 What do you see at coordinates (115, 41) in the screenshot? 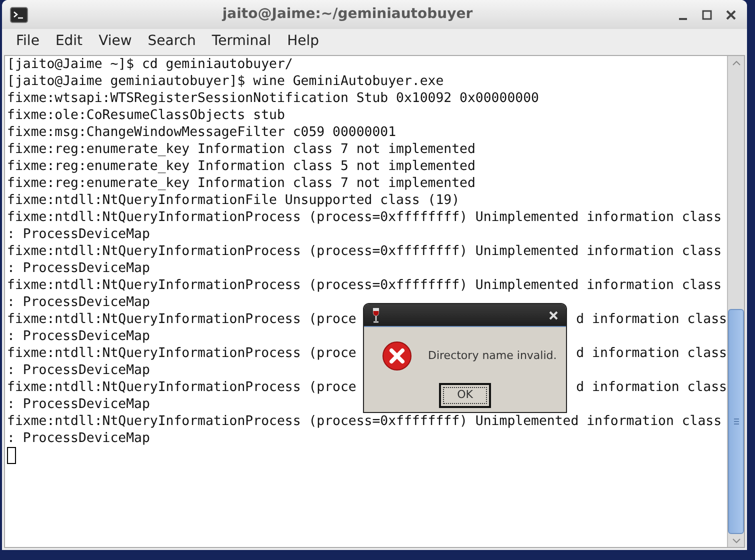
I see `menu-item: View` at bounding box center [115, 41].